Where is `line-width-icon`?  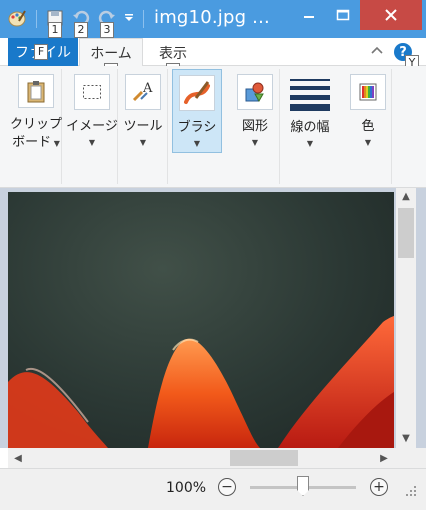
line-width-icon is located at coordinates (310, 93).